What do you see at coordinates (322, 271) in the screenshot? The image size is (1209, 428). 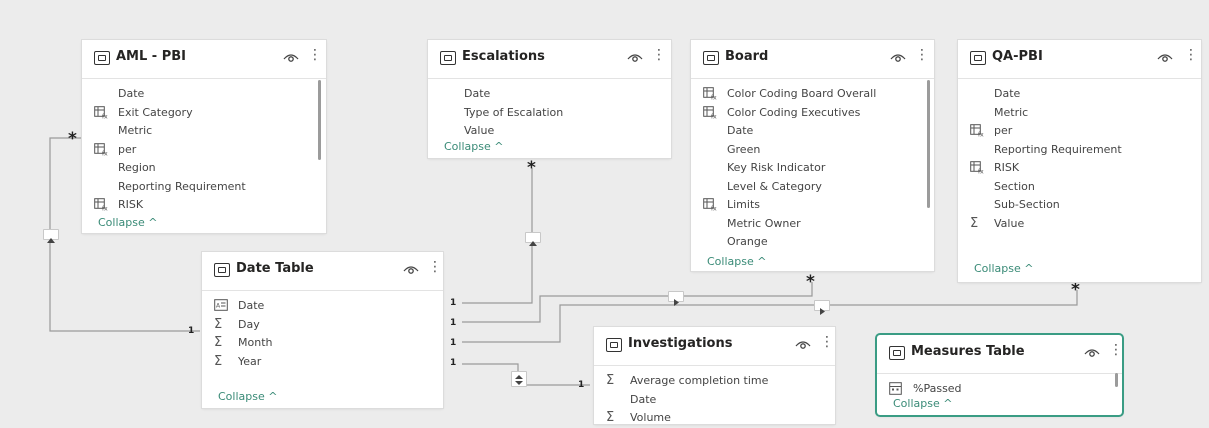 I see `table-header: Date Table ⋮` at bounding box center [322, 271].